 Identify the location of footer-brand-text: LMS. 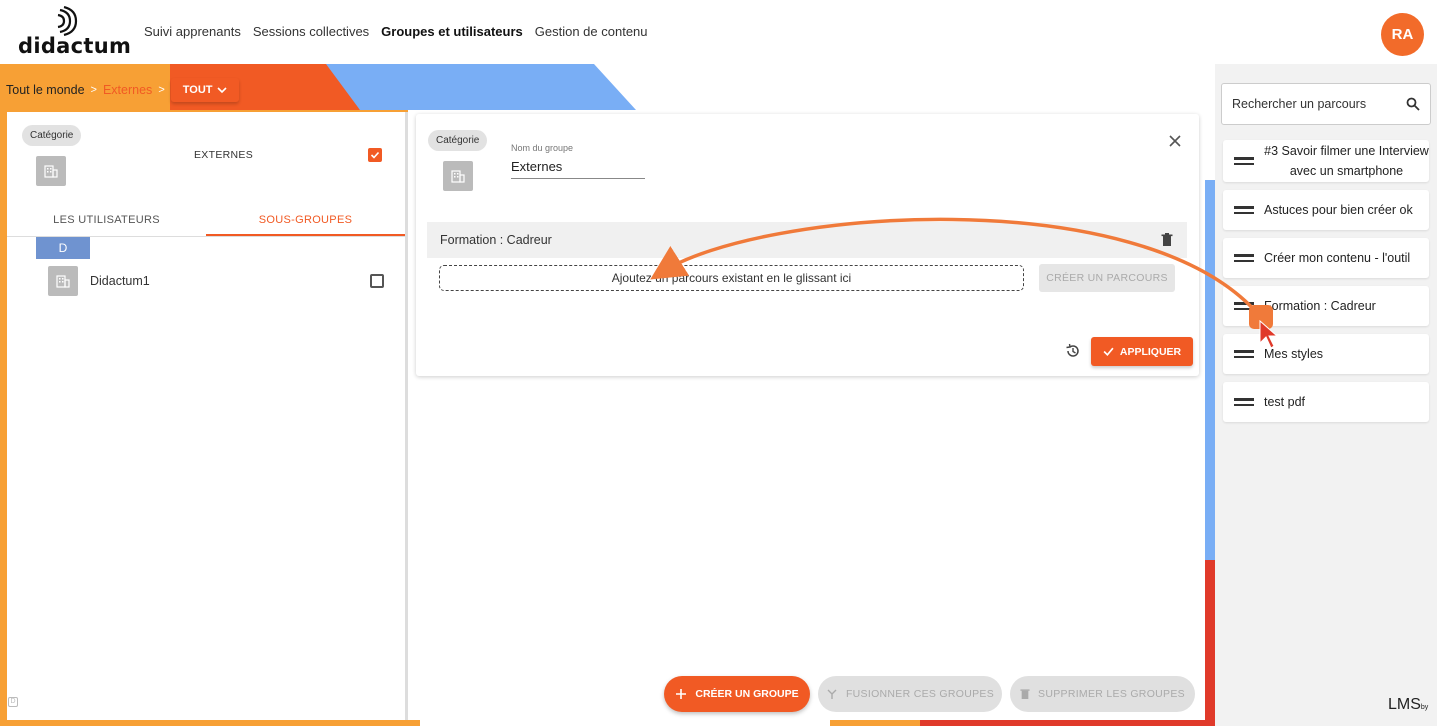
(1404, 704).